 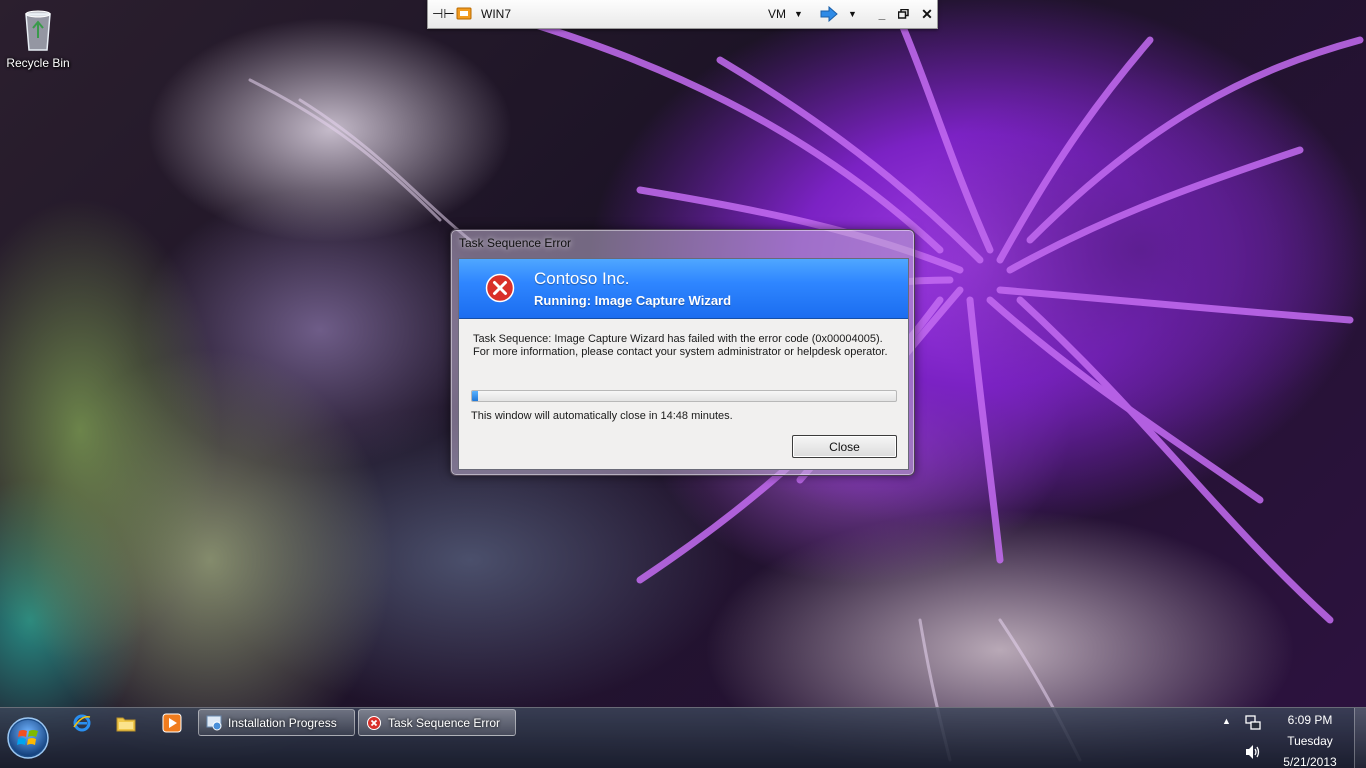 What do you see at coordinates (172, 723) in the screenshot?
I see `media-player-icon` at bounding box center [172, 723].